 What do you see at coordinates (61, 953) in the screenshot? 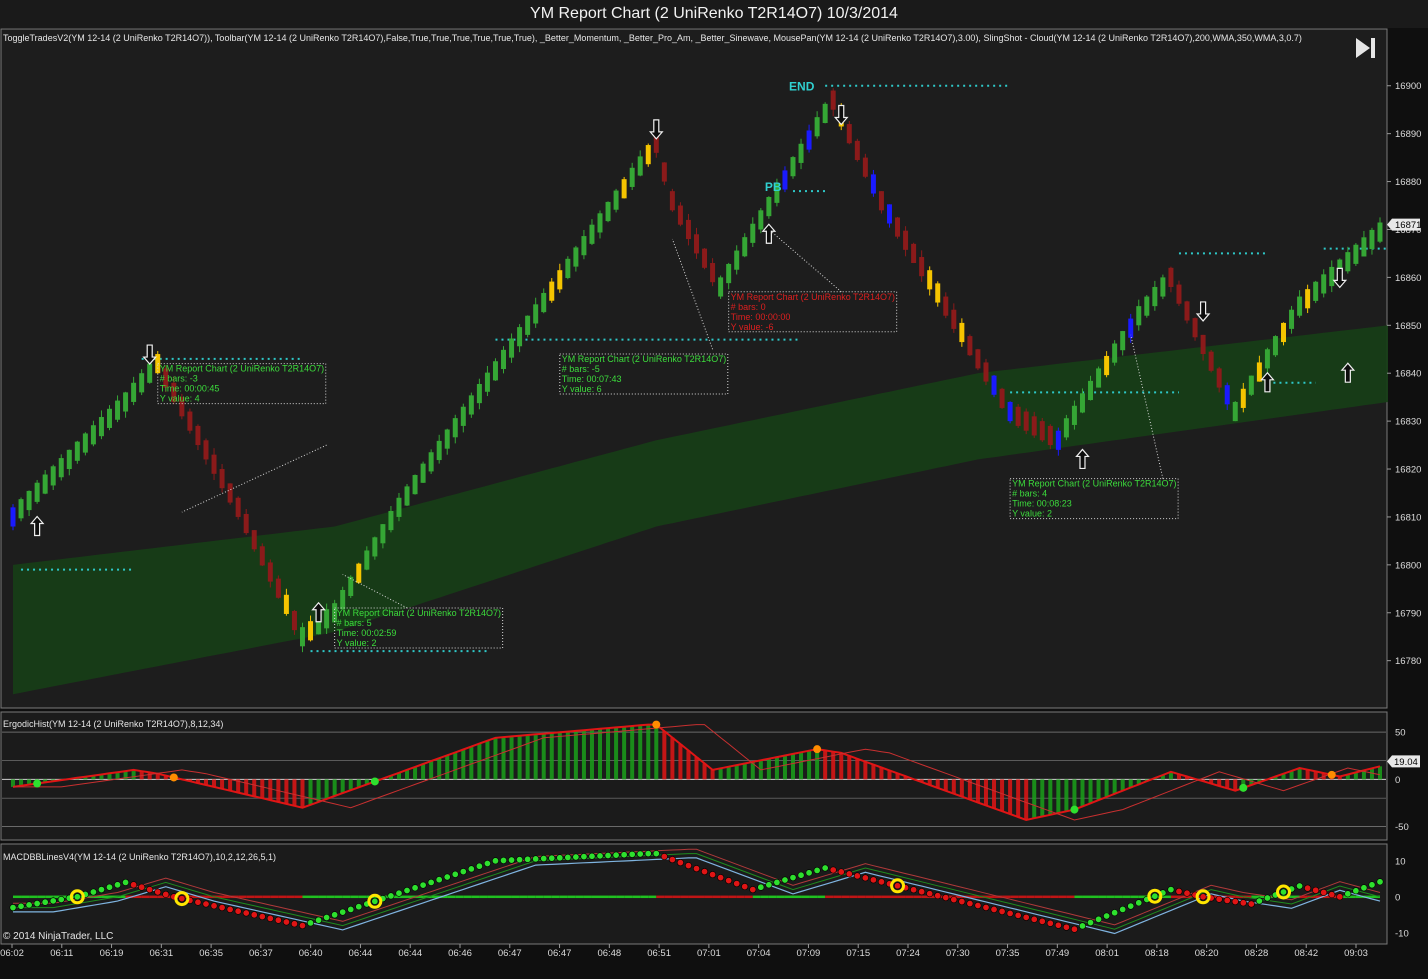
I see `time-tick-label: 06:11` at bounding box center [61, 953].